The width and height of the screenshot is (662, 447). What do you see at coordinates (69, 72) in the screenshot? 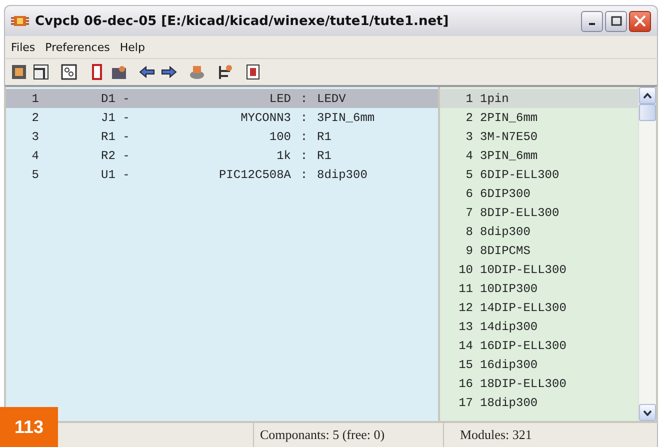
I see `module-icon` at bounding box center [69, 72].